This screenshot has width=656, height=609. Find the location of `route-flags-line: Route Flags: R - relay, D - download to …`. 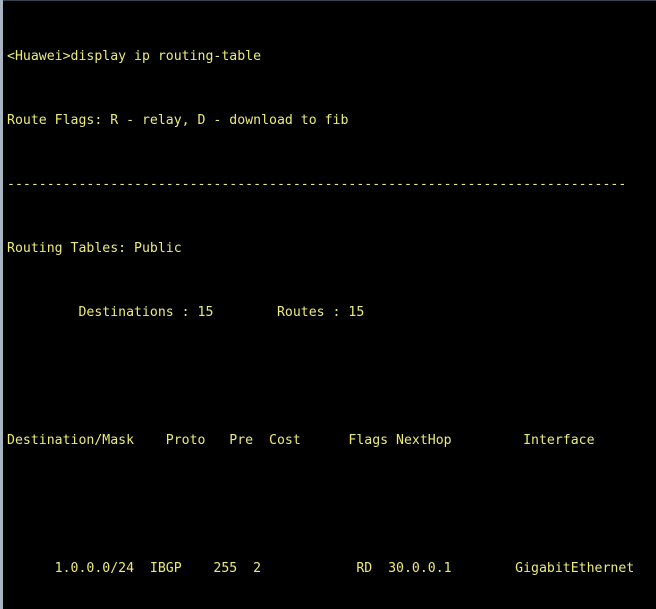

route-flags-line: Route Flags: R - relay, D - download to … is located at coordinates (178, 120).